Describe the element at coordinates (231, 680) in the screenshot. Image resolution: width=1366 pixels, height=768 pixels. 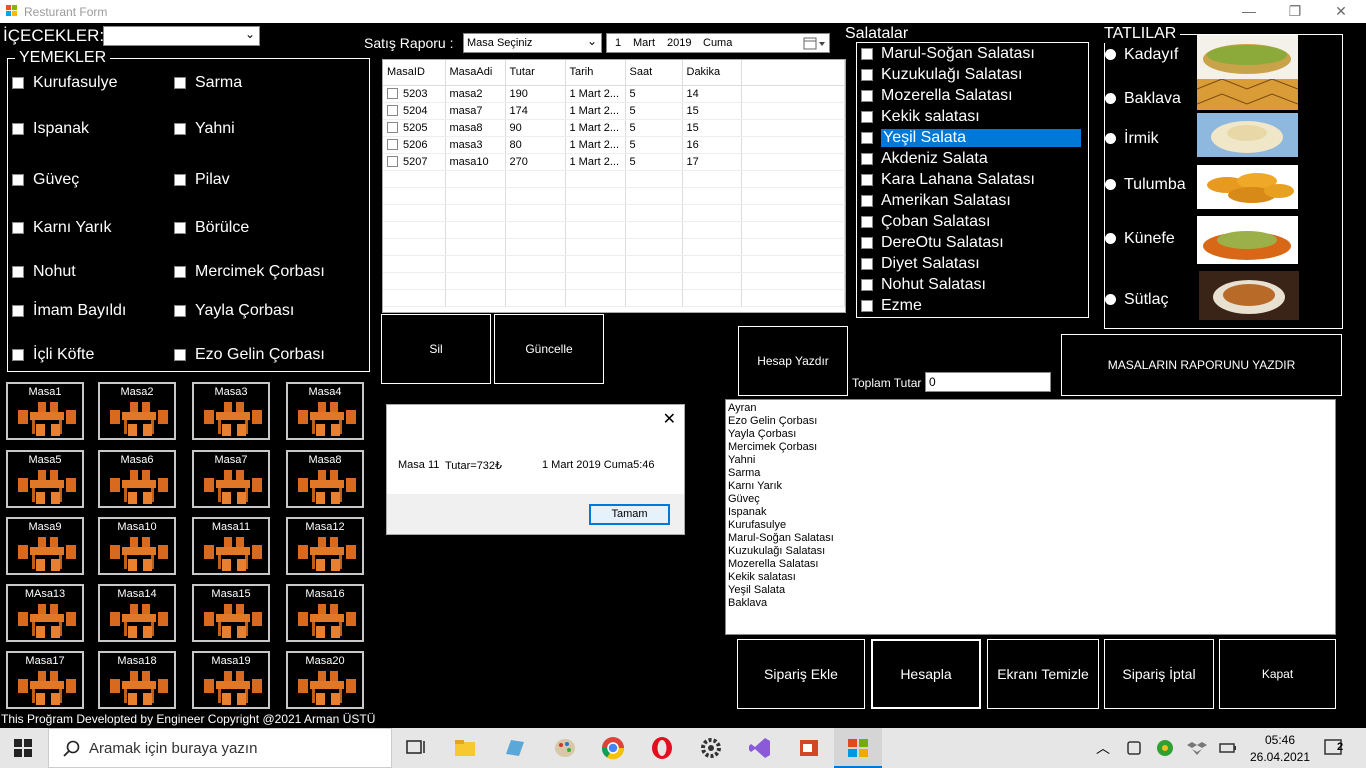
I see `masa-button: Masa19` at that location.